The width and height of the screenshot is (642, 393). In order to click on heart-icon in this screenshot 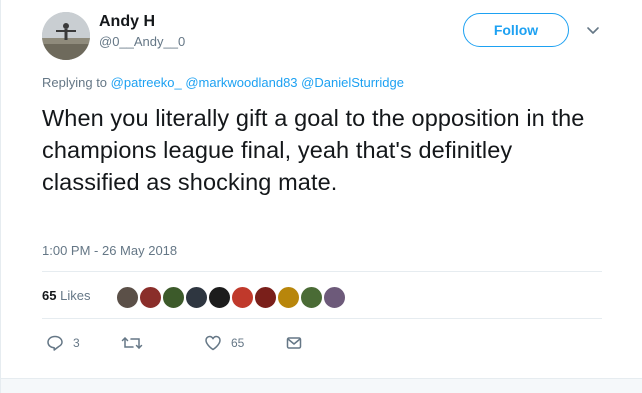, I will do `click(213, 343)`.